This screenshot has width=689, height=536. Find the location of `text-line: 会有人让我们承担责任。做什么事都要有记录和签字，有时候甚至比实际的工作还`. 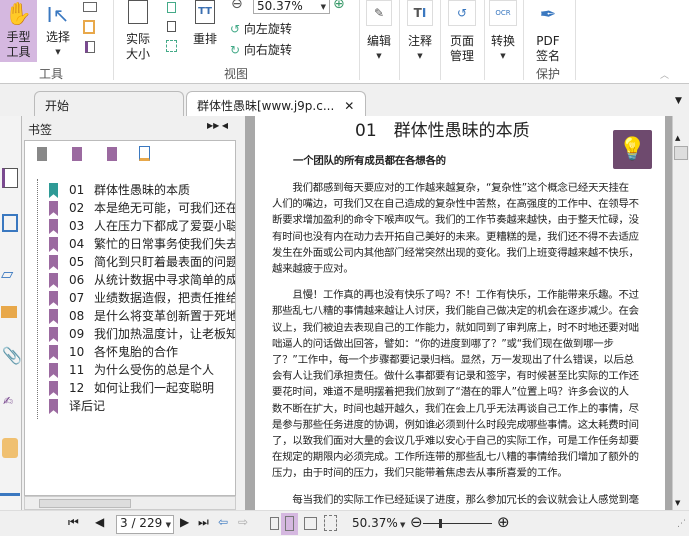

text-line: 会有人让我们承担责任。做什么事都要有记录和签字，有时候甚至比实际的工作还 is located at coordinates (455, 376).